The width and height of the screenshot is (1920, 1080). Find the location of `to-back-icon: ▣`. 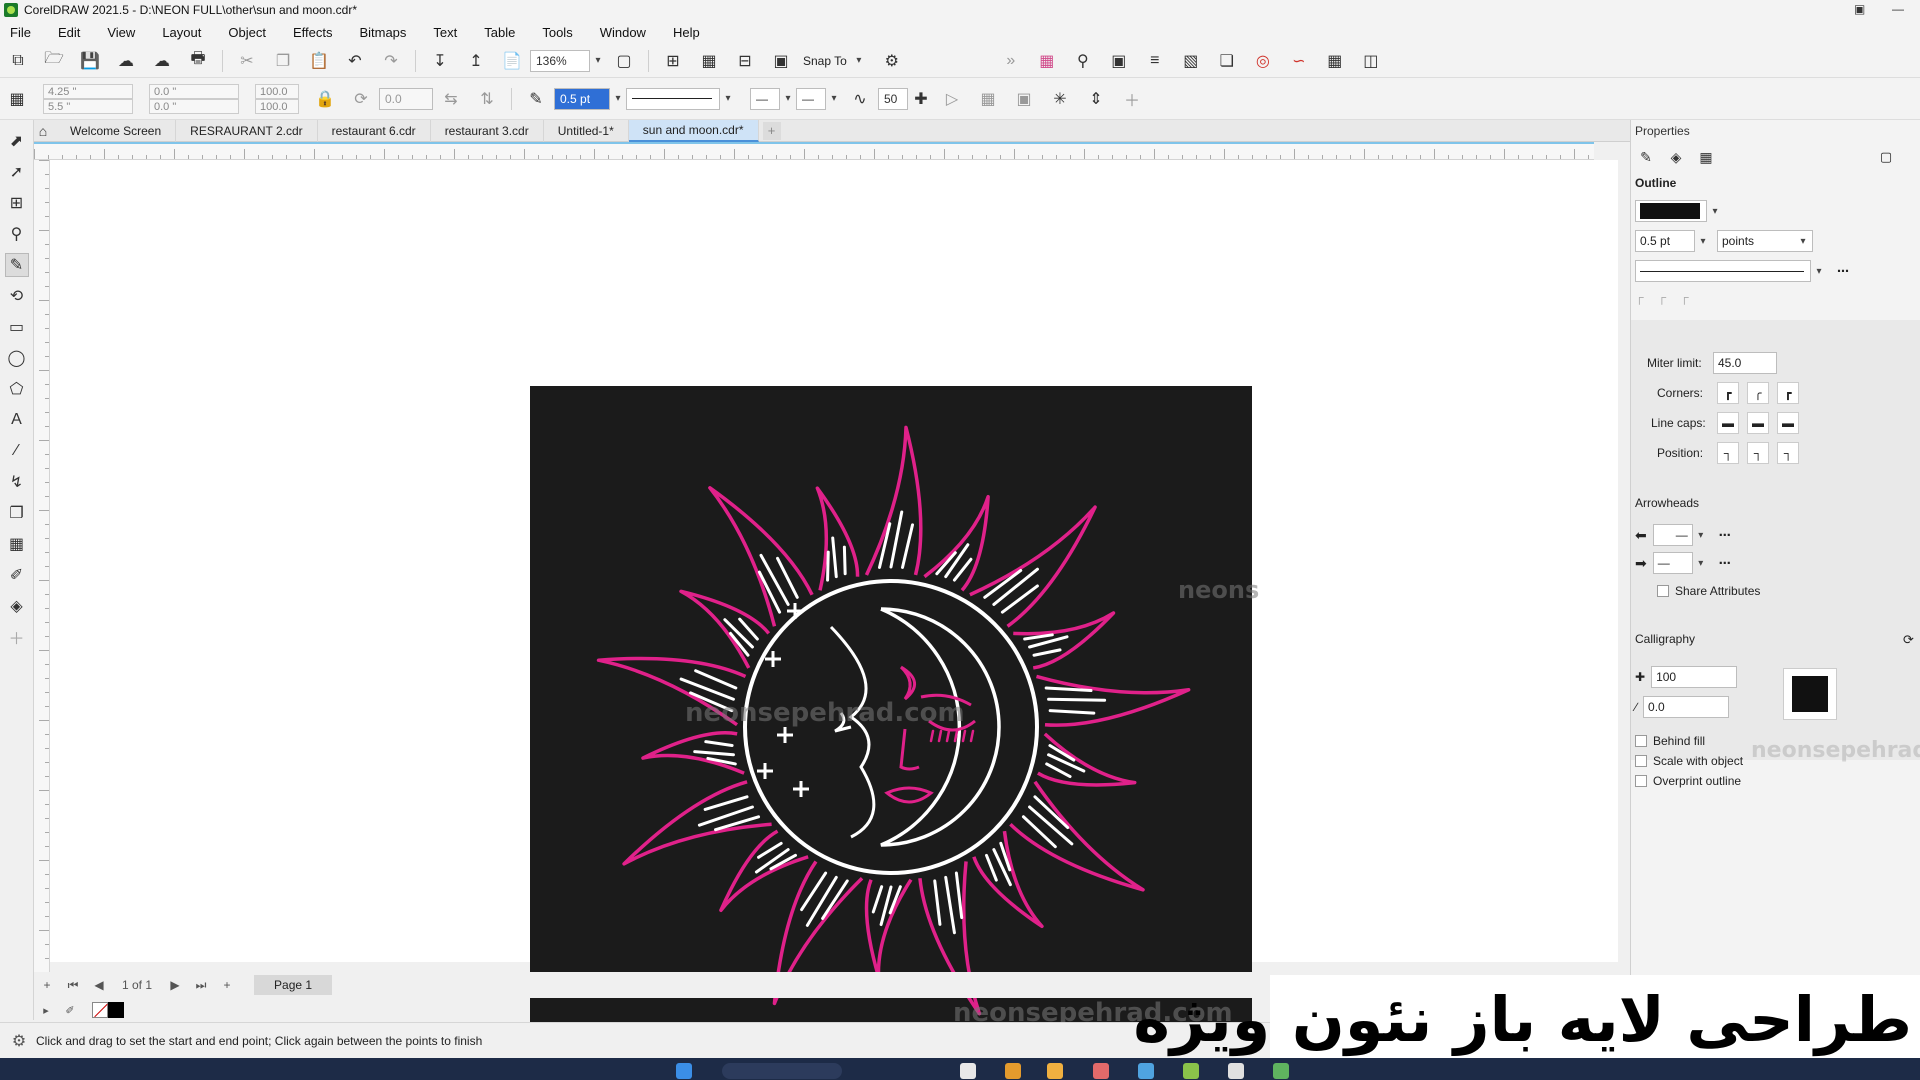

to-back-icon: ▣ is located at coordinates (1024, 99).